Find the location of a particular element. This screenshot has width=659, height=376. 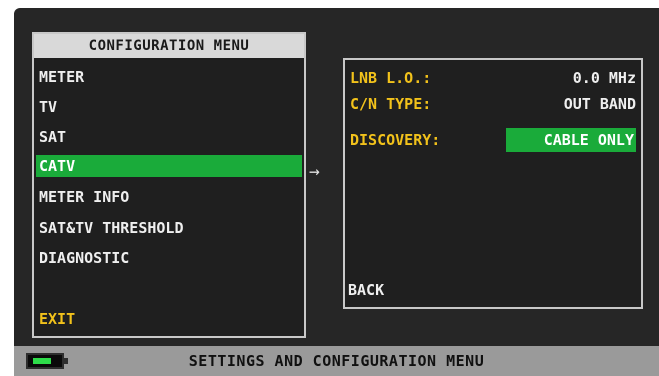

menu-item-diagnostic: DIAGNOSTIC is located at coordinates (169, 258).